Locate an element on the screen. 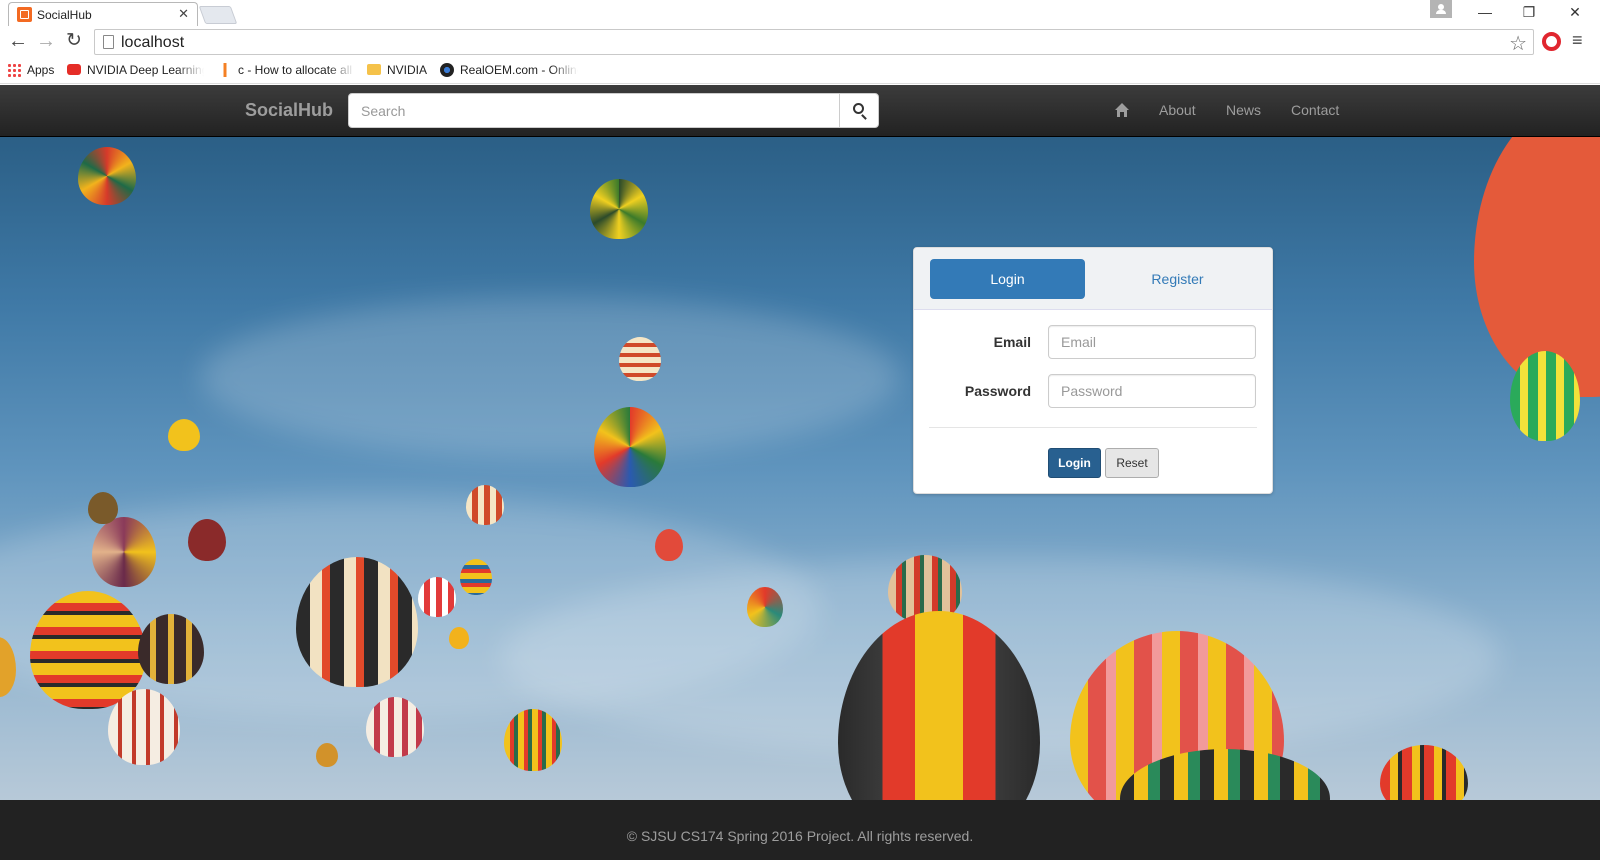 Image resolution: width=1600 pixels, height=860 pixels. bookmark-nvidia-folder: NVIDIA is located at coordinates (400, 71).